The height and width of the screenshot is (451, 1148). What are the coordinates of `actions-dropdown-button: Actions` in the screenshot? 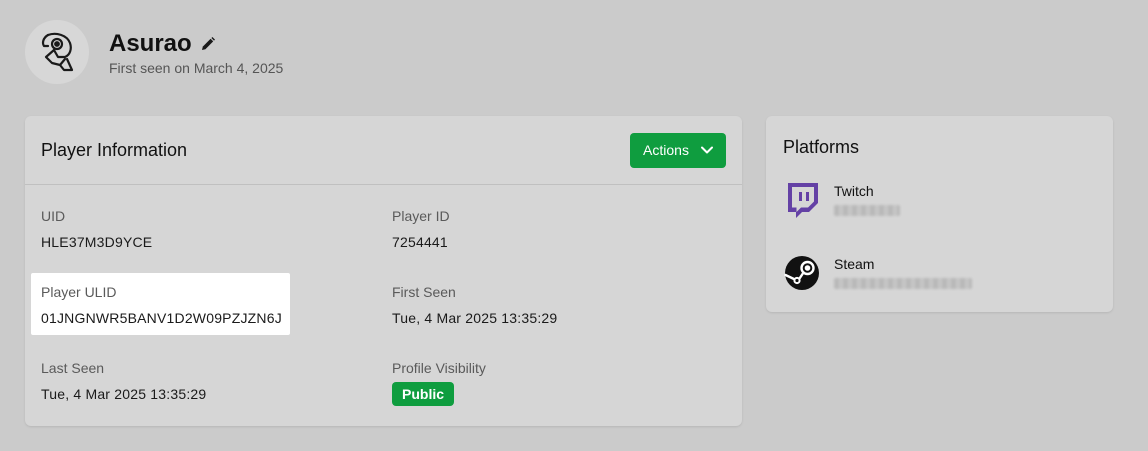 It's located at (678, 150).